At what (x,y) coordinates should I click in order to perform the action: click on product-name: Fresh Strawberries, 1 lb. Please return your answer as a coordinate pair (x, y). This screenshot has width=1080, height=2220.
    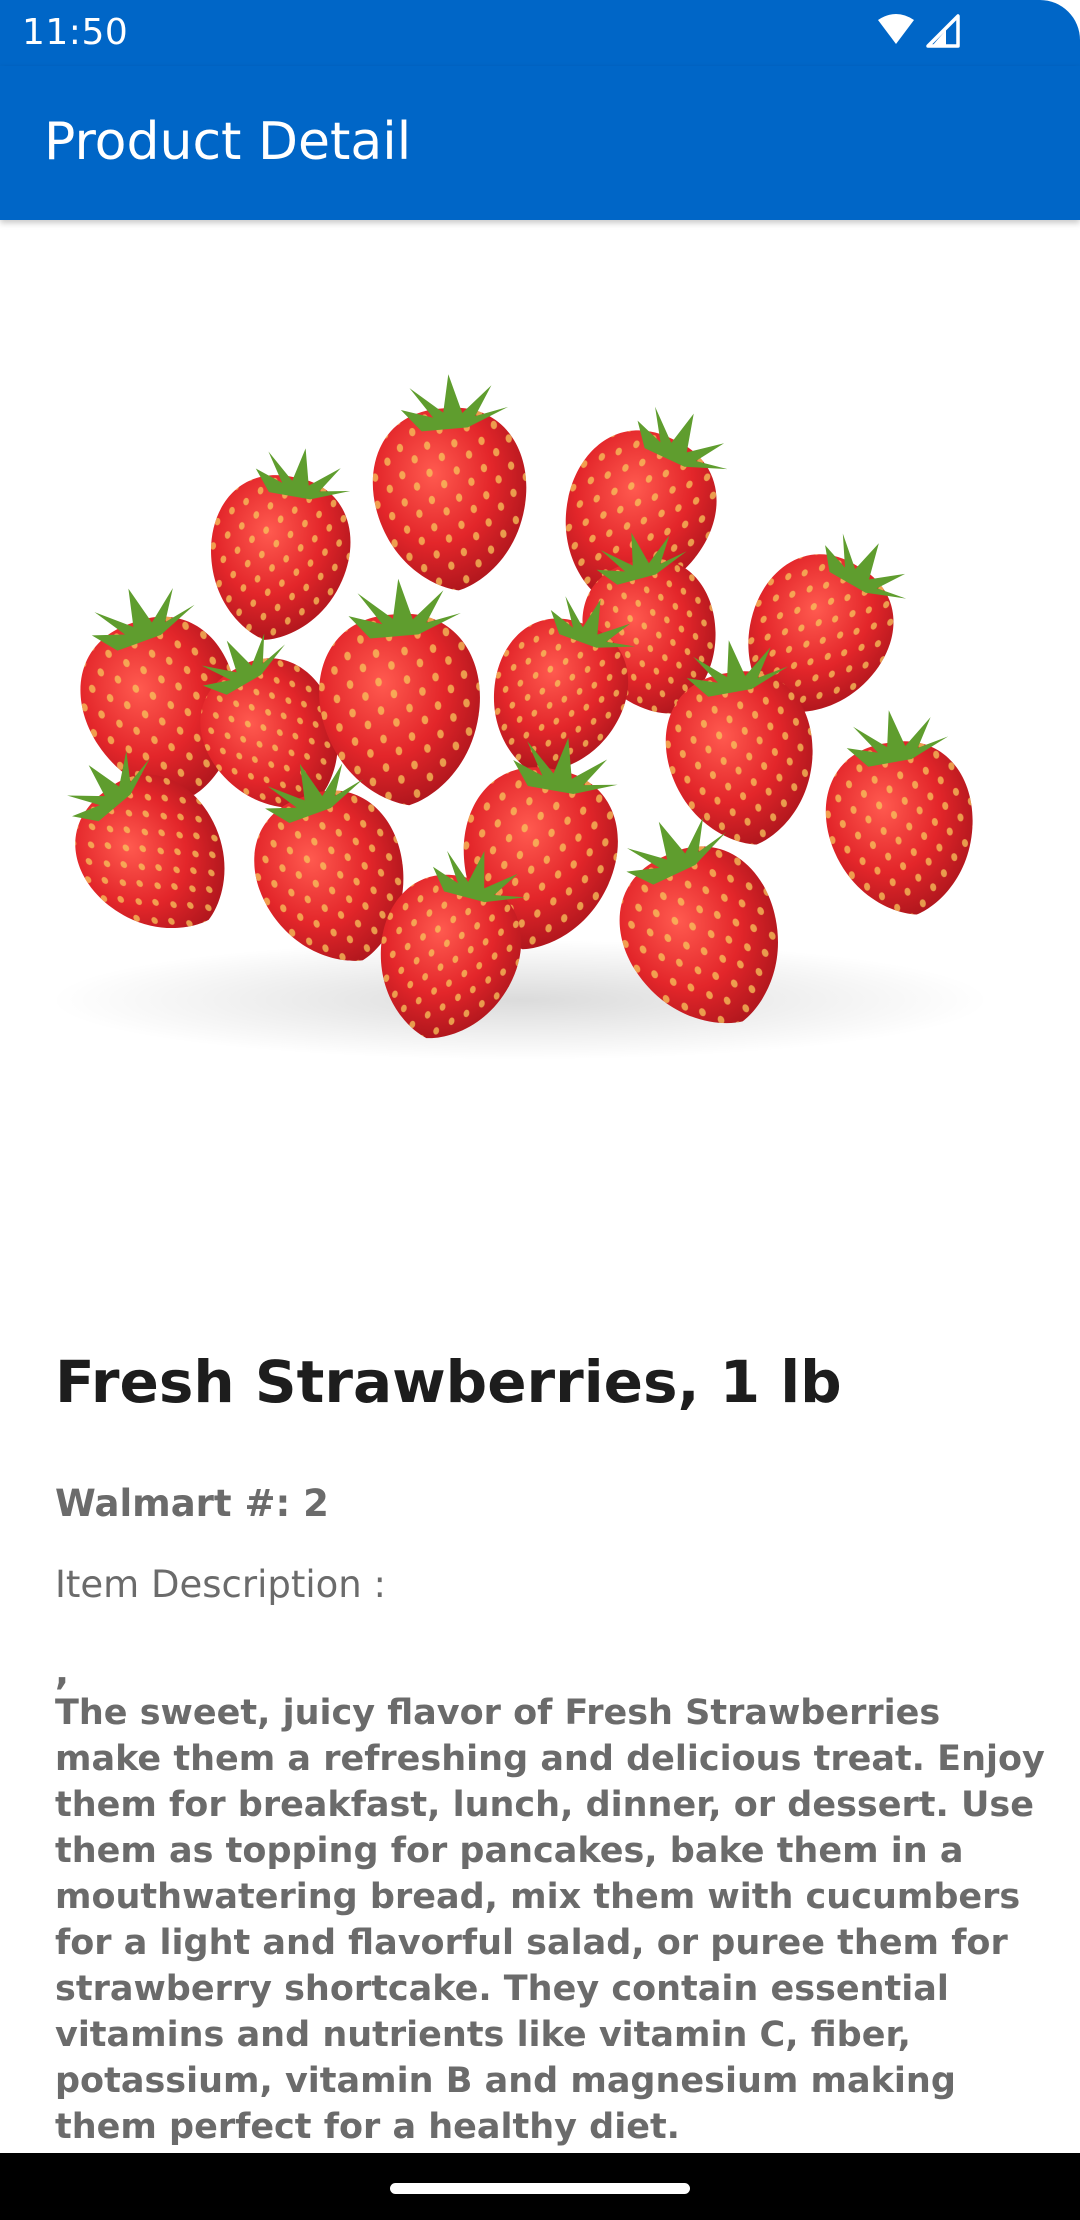
    Looking at the image, I should click on (448, 1382).